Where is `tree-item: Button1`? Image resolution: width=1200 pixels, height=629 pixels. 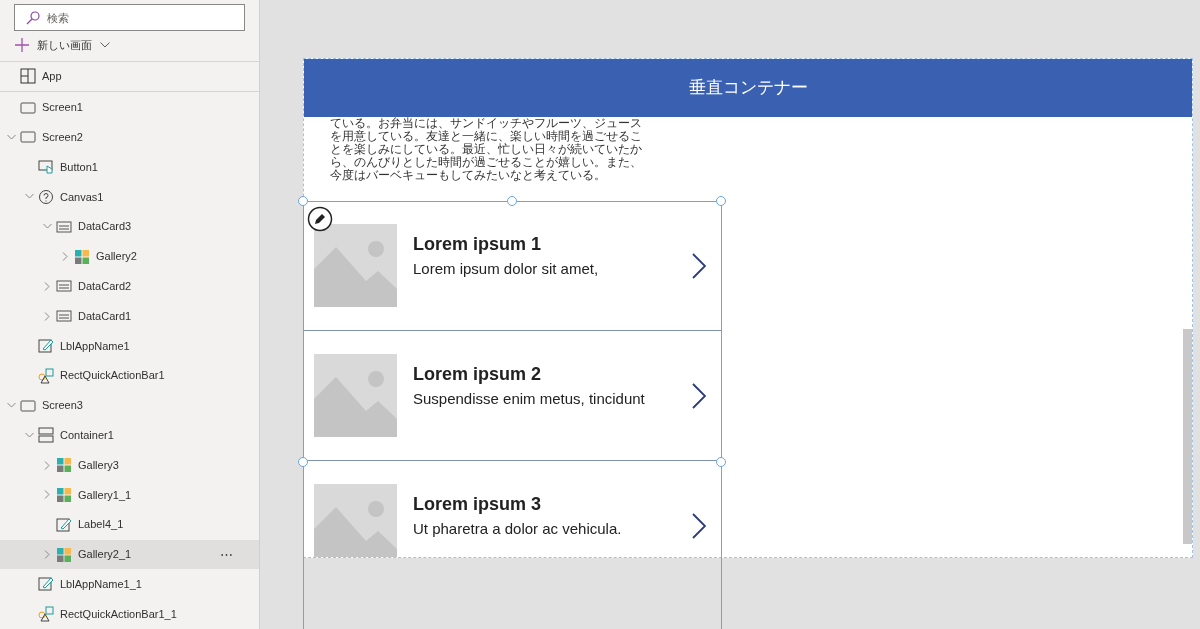 tree-item: Button1 is located at coordinates (129, 167).